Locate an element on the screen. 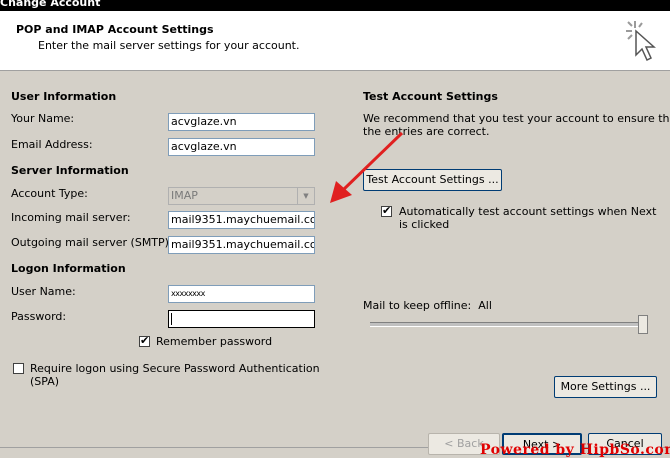 Image resolution: width=670 pixels, height=458 pixels. page-title: POP and IMAP Account Settings is located at coordinates (115, 29).